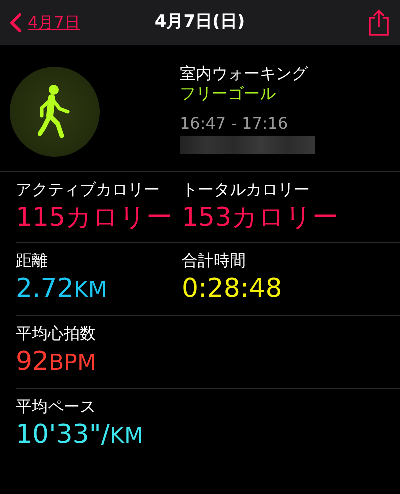 The width and height of the screenshot is (400, 494). Describe the element at coordinates (88, 190) in the screenshot. I see `metric-label: アクティブカロリー` at that location.